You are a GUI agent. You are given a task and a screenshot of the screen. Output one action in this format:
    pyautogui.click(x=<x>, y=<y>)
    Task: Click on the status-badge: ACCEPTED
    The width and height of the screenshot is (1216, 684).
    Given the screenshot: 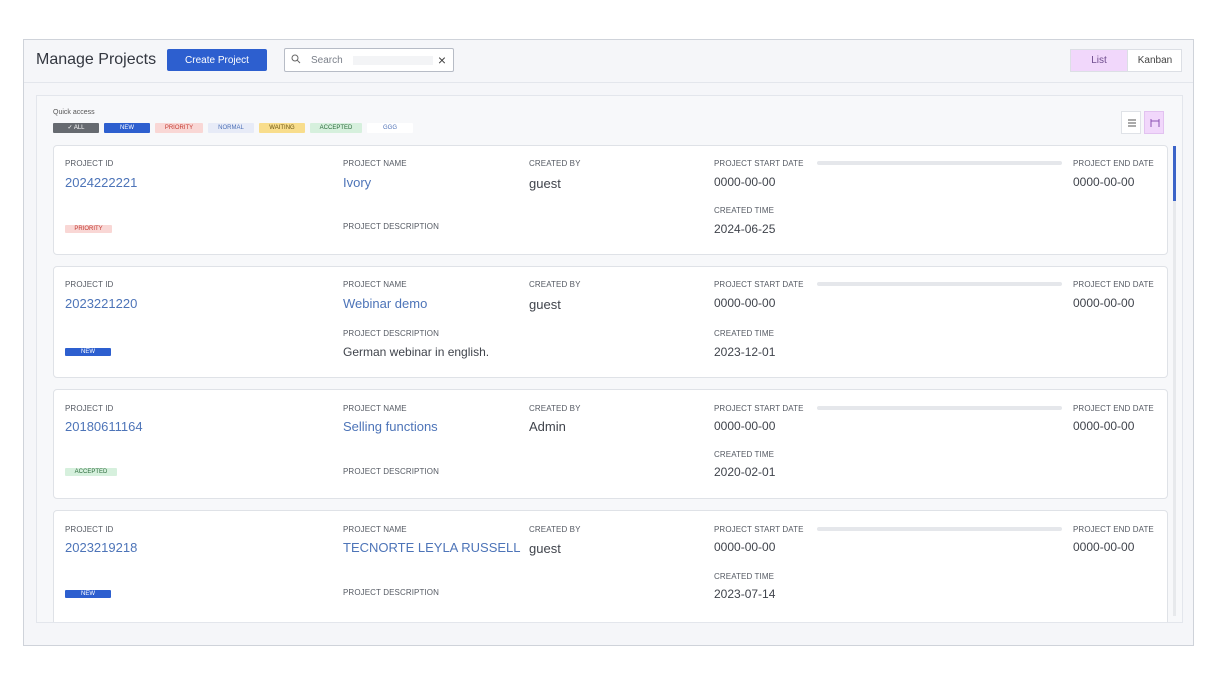 What is the action you would take?
    pyautogui.click(x=91, y=472)
    